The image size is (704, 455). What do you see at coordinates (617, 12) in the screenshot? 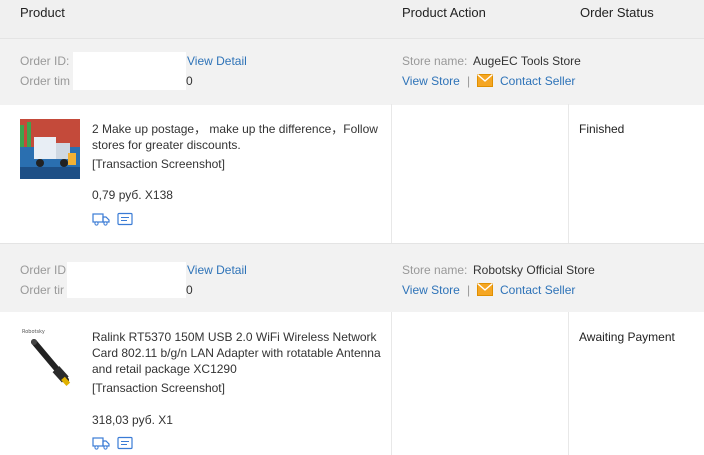
I see `column-header-order-status: Order Status` at bounding box center [617, 12].